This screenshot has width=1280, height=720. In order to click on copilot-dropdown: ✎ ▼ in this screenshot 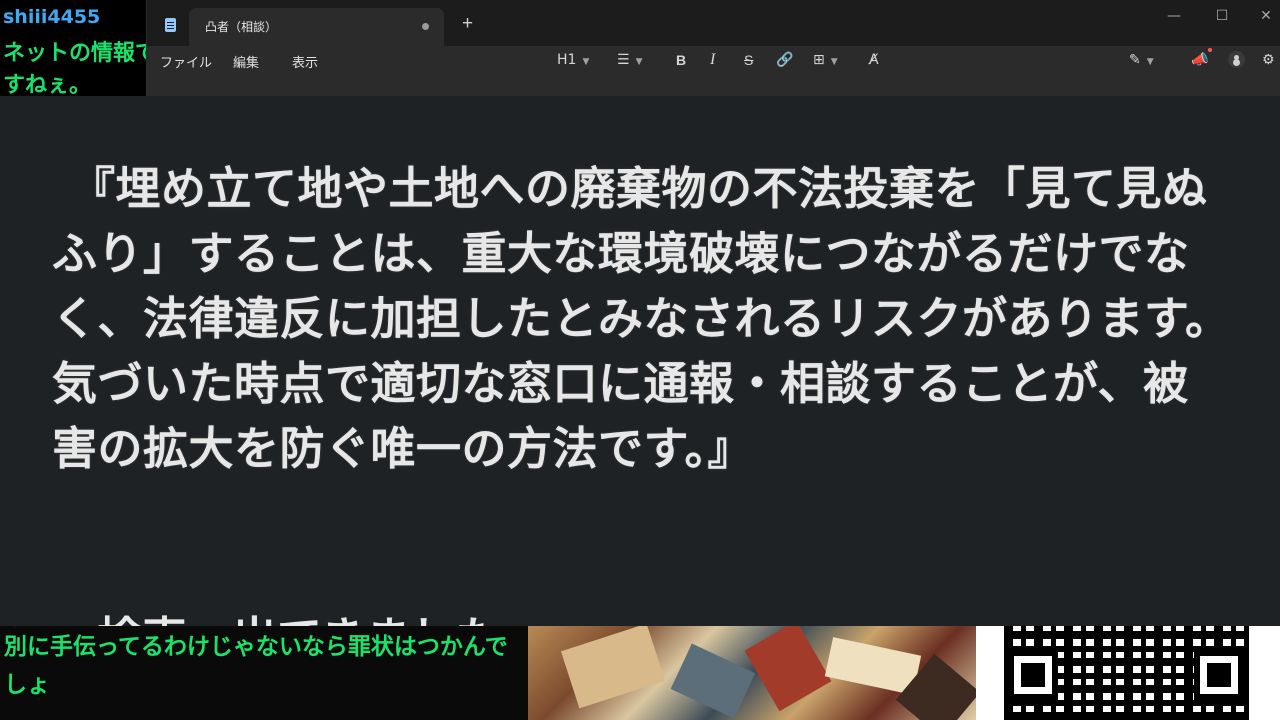, I will do `click(1141, 60)`.